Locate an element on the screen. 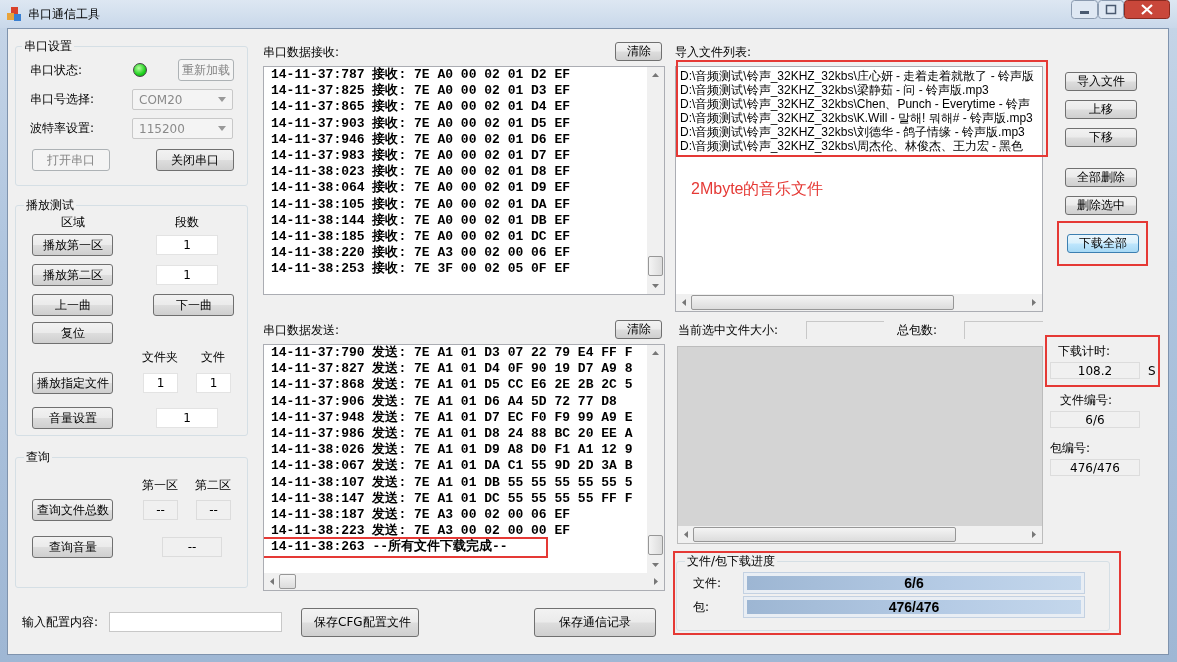 This screenshot has width=1177, height=662. log-line: 14-11-38:105 接收: 7E A0 00 02 01 DA EF is located at coordinates (421, 204).